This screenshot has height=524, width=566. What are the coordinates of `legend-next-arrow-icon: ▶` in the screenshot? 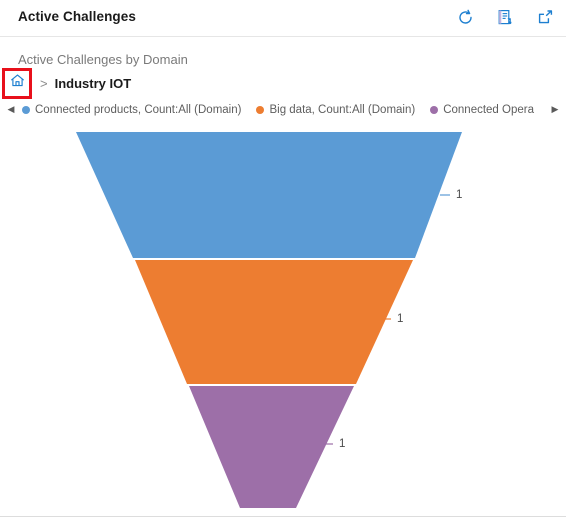 It's located at (555, 109).